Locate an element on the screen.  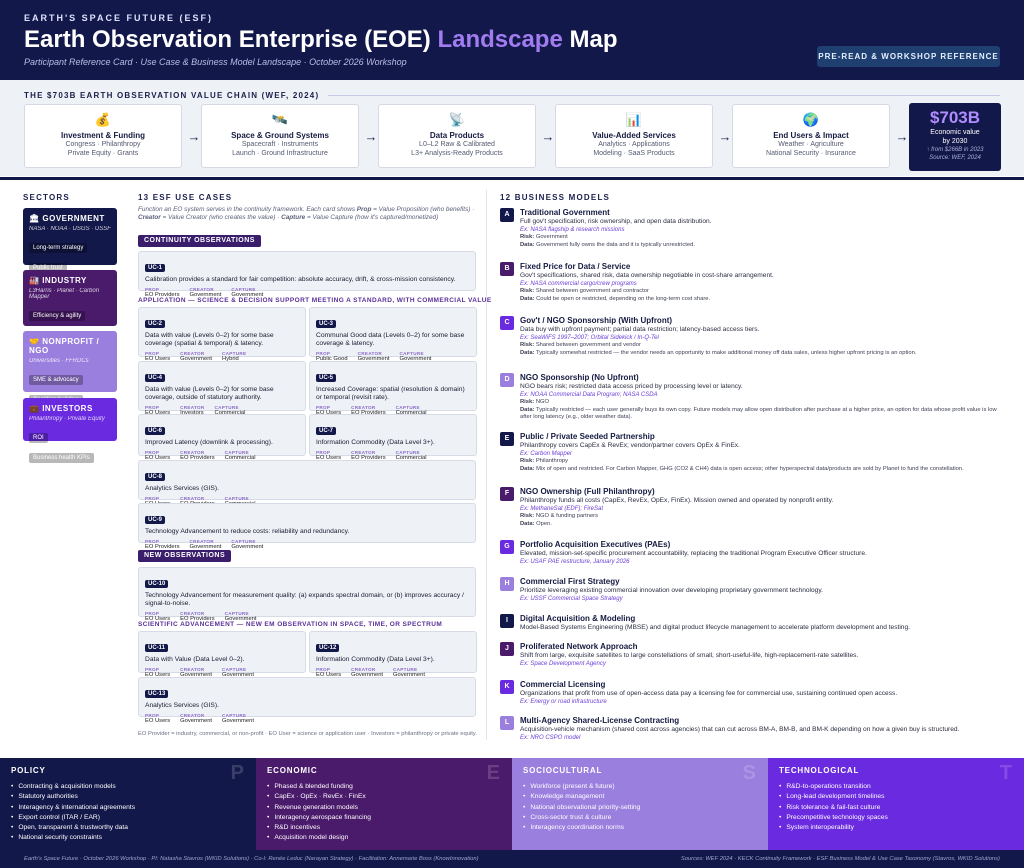
sector-tag: Business health KPIs is located at coordinates (61, 458).